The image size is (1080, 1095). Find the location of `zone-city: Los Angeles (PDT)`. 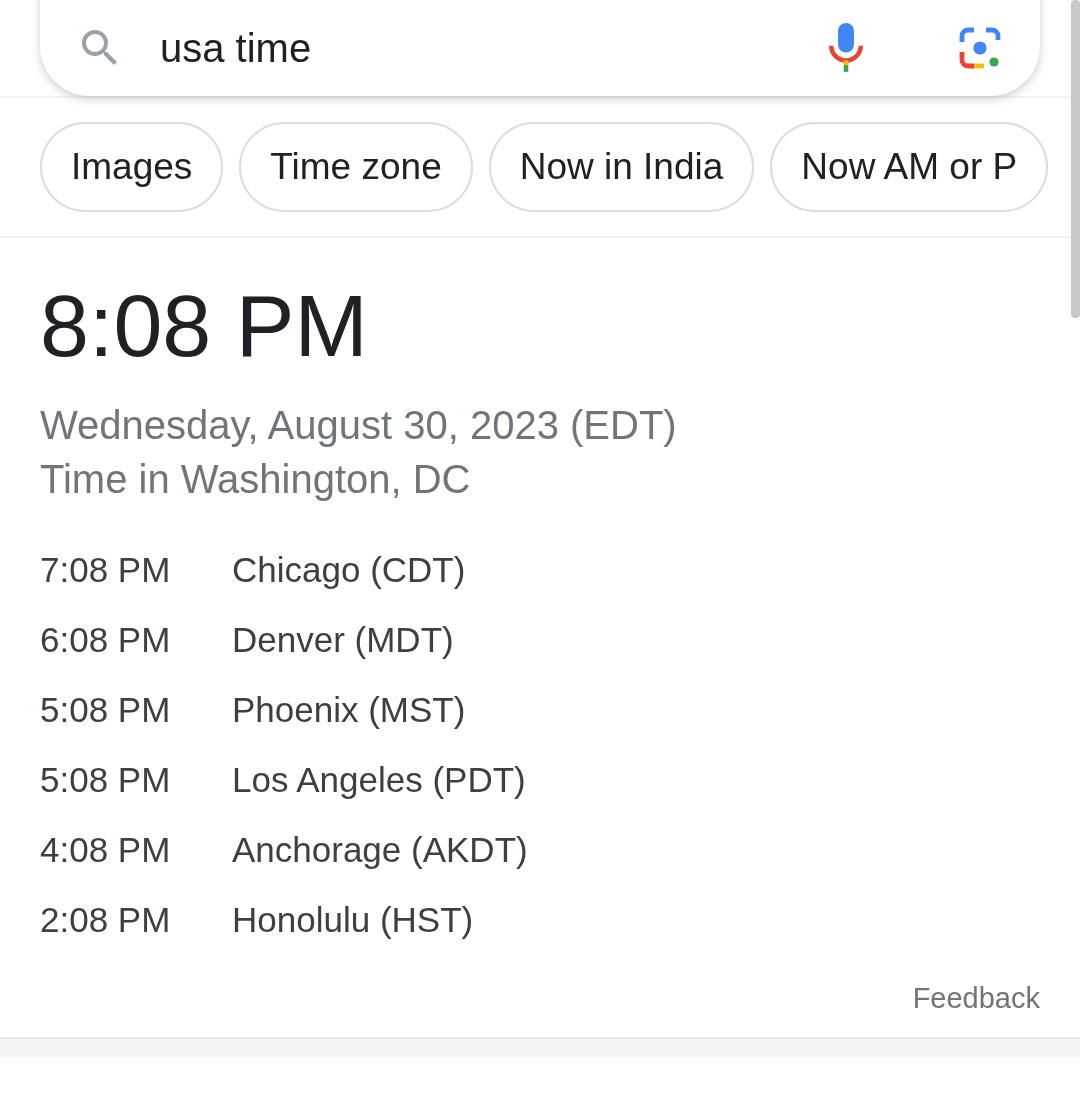

zone-city: Los Angeles (PDT) is located at coordinates (379, 780).